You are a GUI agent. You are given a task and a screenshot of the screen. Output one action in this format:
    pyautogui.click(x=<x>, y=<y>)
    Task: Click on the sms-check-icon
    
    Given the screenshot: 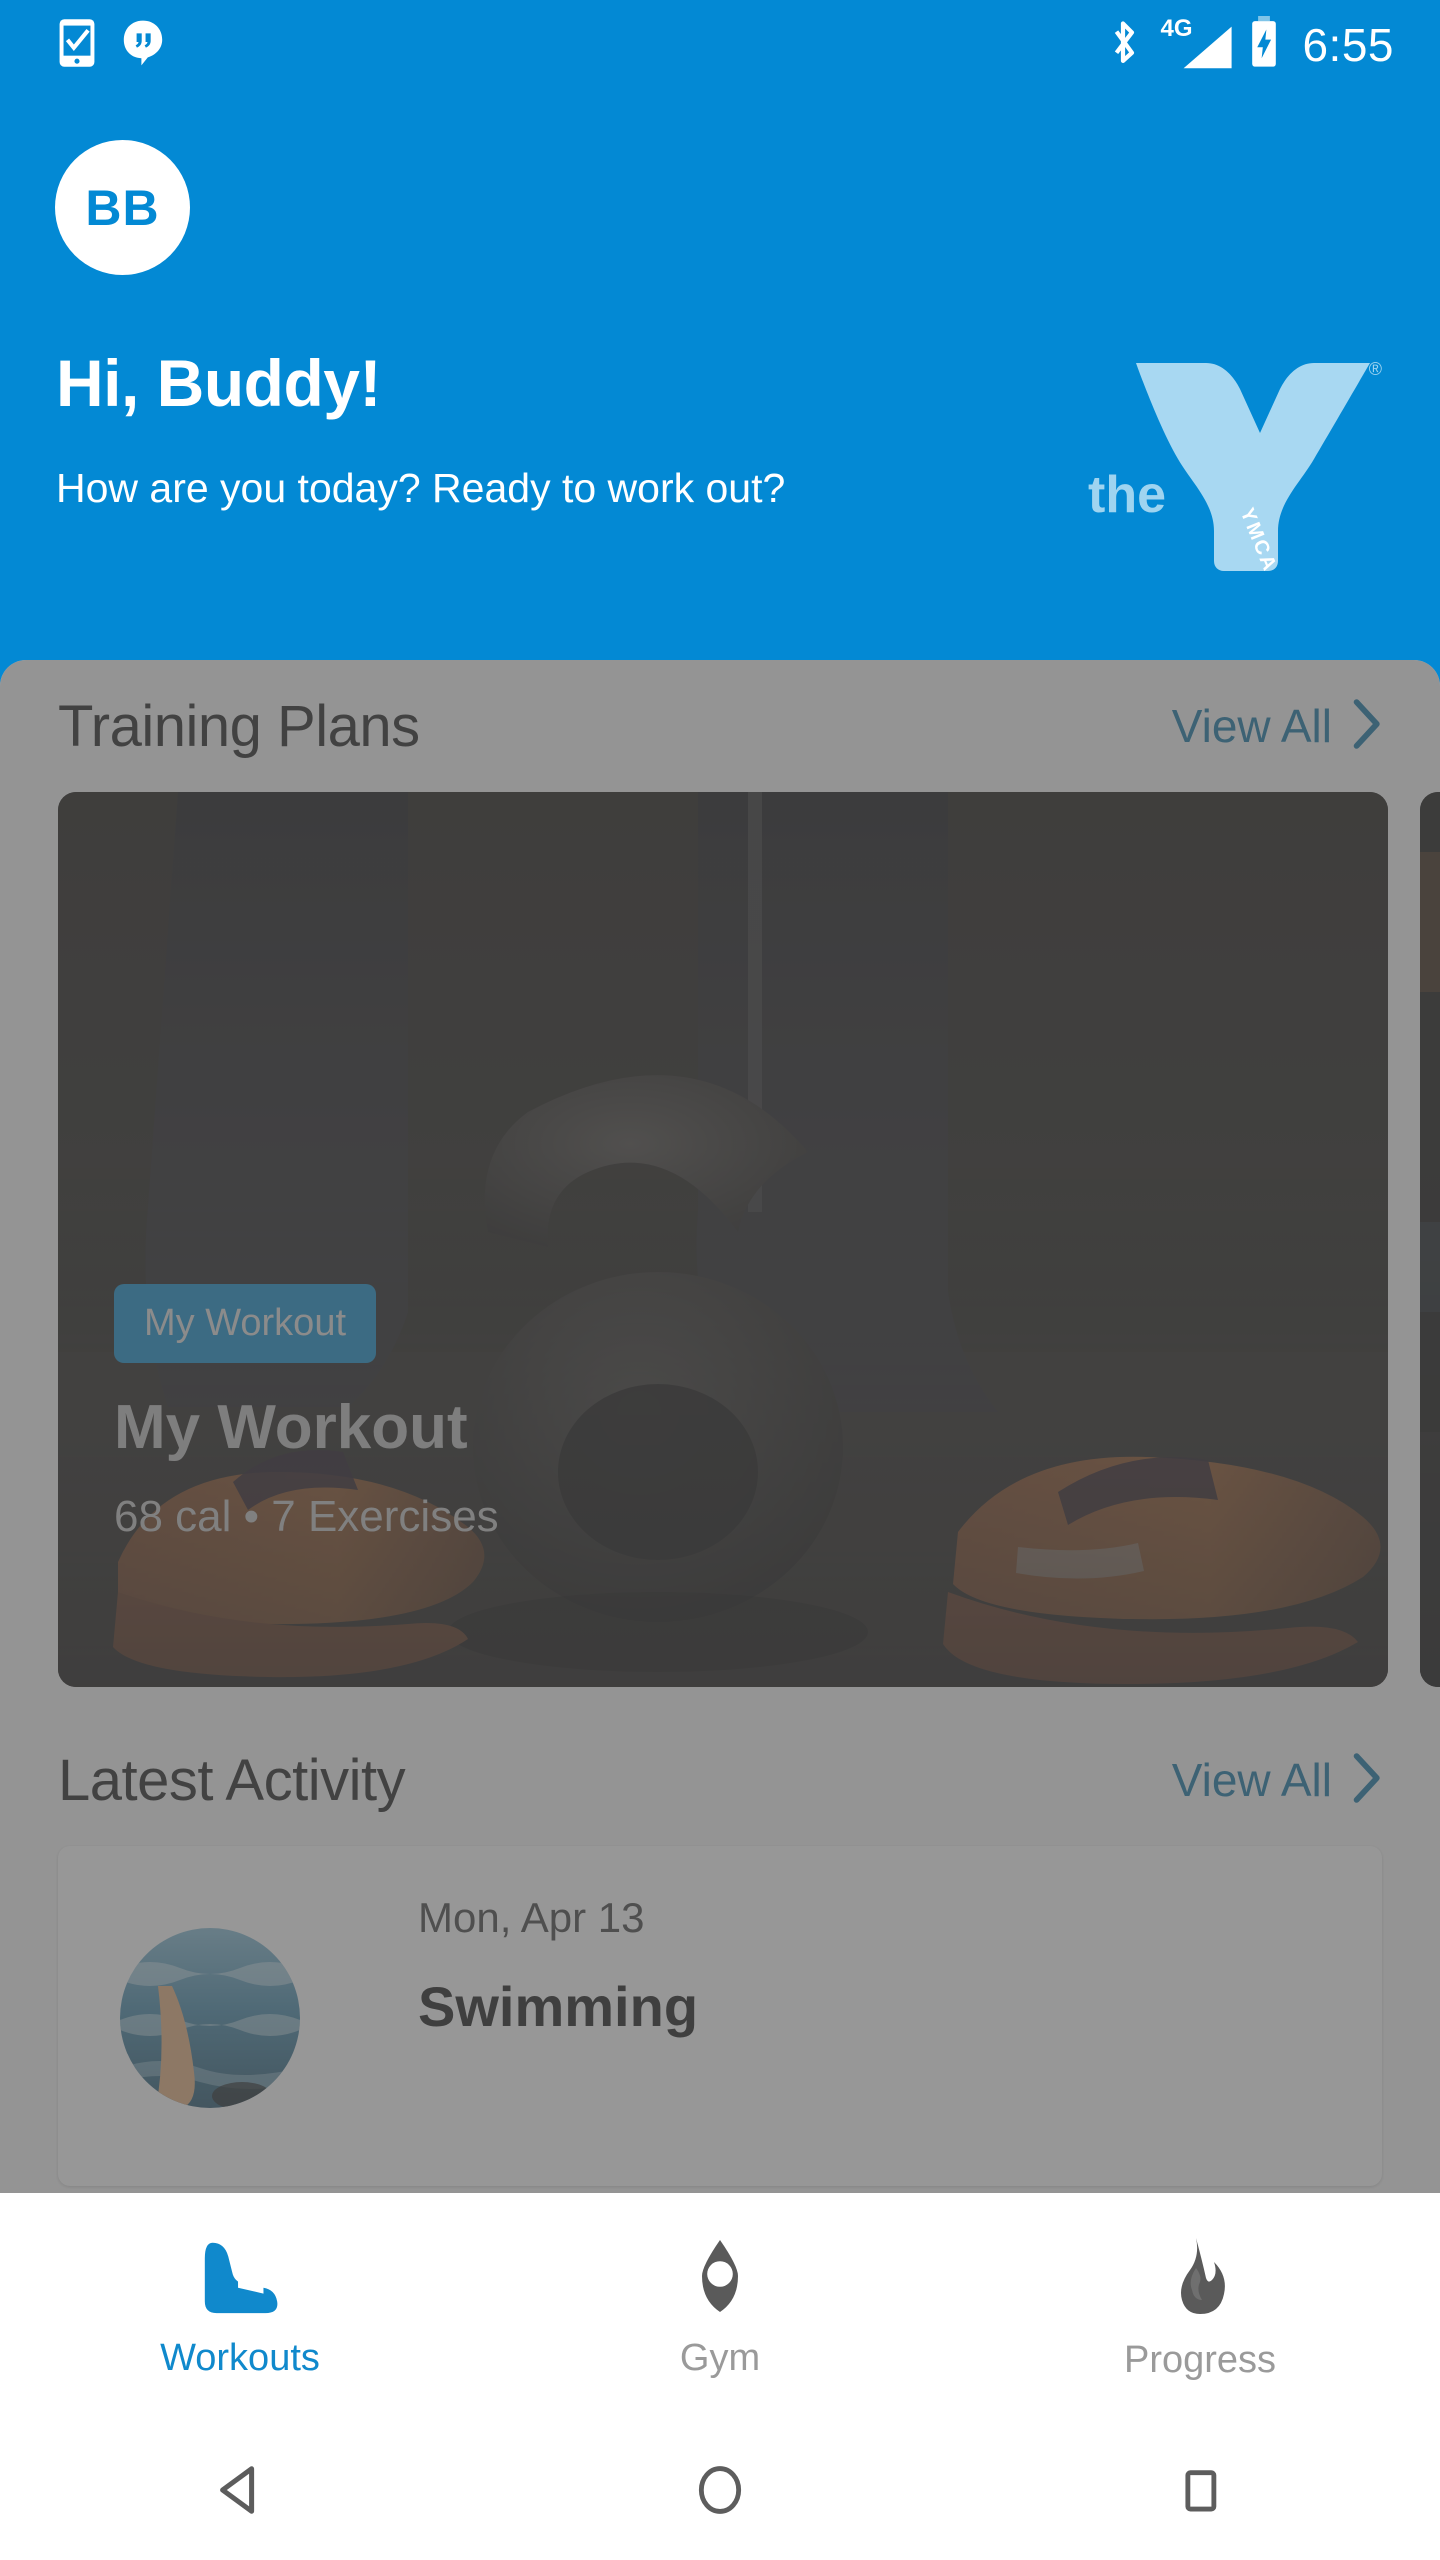 What is the action you would take?
    pyautogui.click(x=77, y=45)
    